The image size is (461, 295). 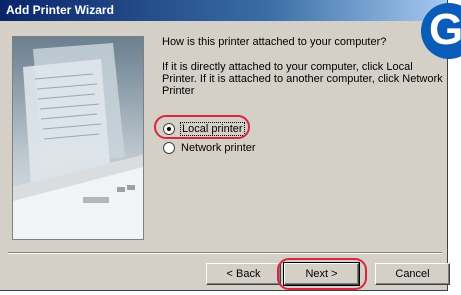 I want to click on network-printer-radio, so click(x=169, y=148).